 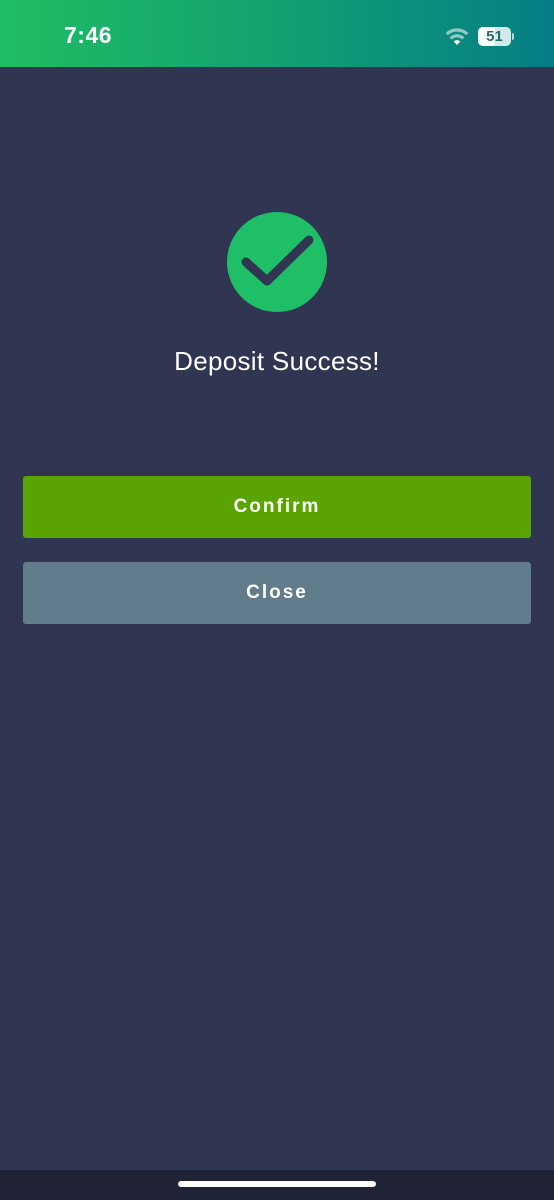 I want to click on wifi-icon, so click(x=457, y=36).